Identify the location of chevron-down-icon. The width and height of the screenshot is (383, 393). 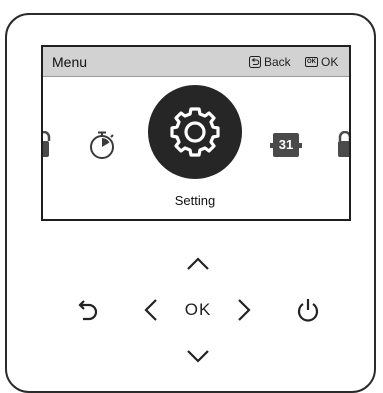
(198, 356).